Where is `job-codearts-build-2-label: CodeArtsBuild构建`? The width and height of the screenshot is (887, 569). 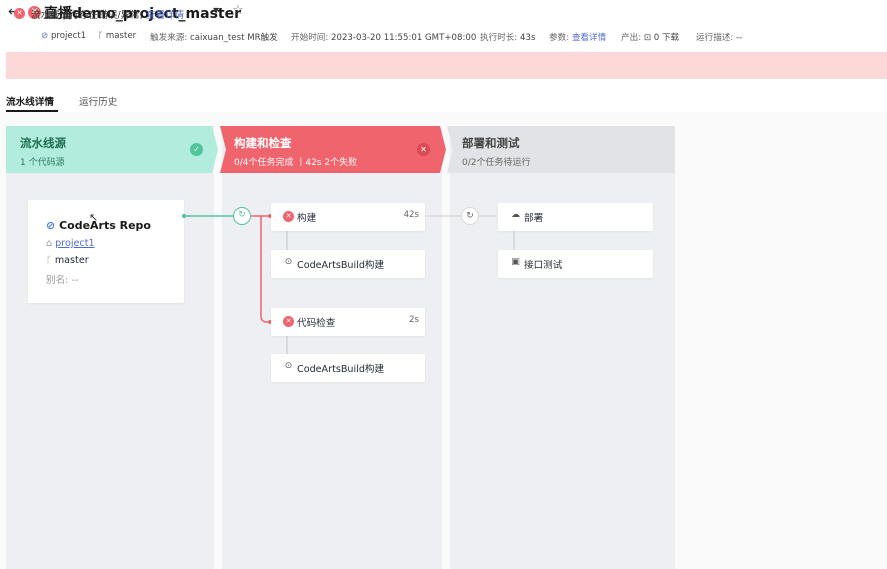
job-codearts-build-2-label: CodeArtsBuild构建 is located at coordinates (341, 369).